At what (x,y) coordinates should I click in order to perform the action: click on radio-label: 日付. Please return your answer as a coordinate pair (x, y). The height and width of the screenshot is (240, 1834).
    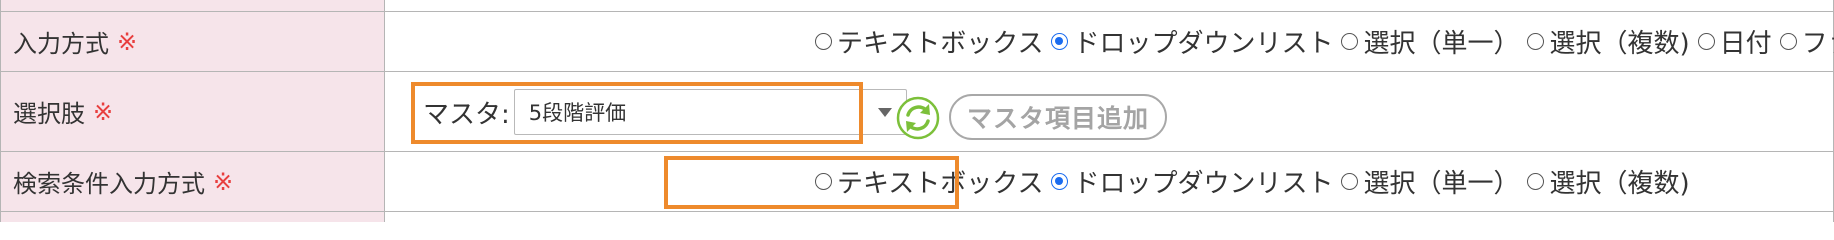
    Looking at the image, I should click on (1745, 44).